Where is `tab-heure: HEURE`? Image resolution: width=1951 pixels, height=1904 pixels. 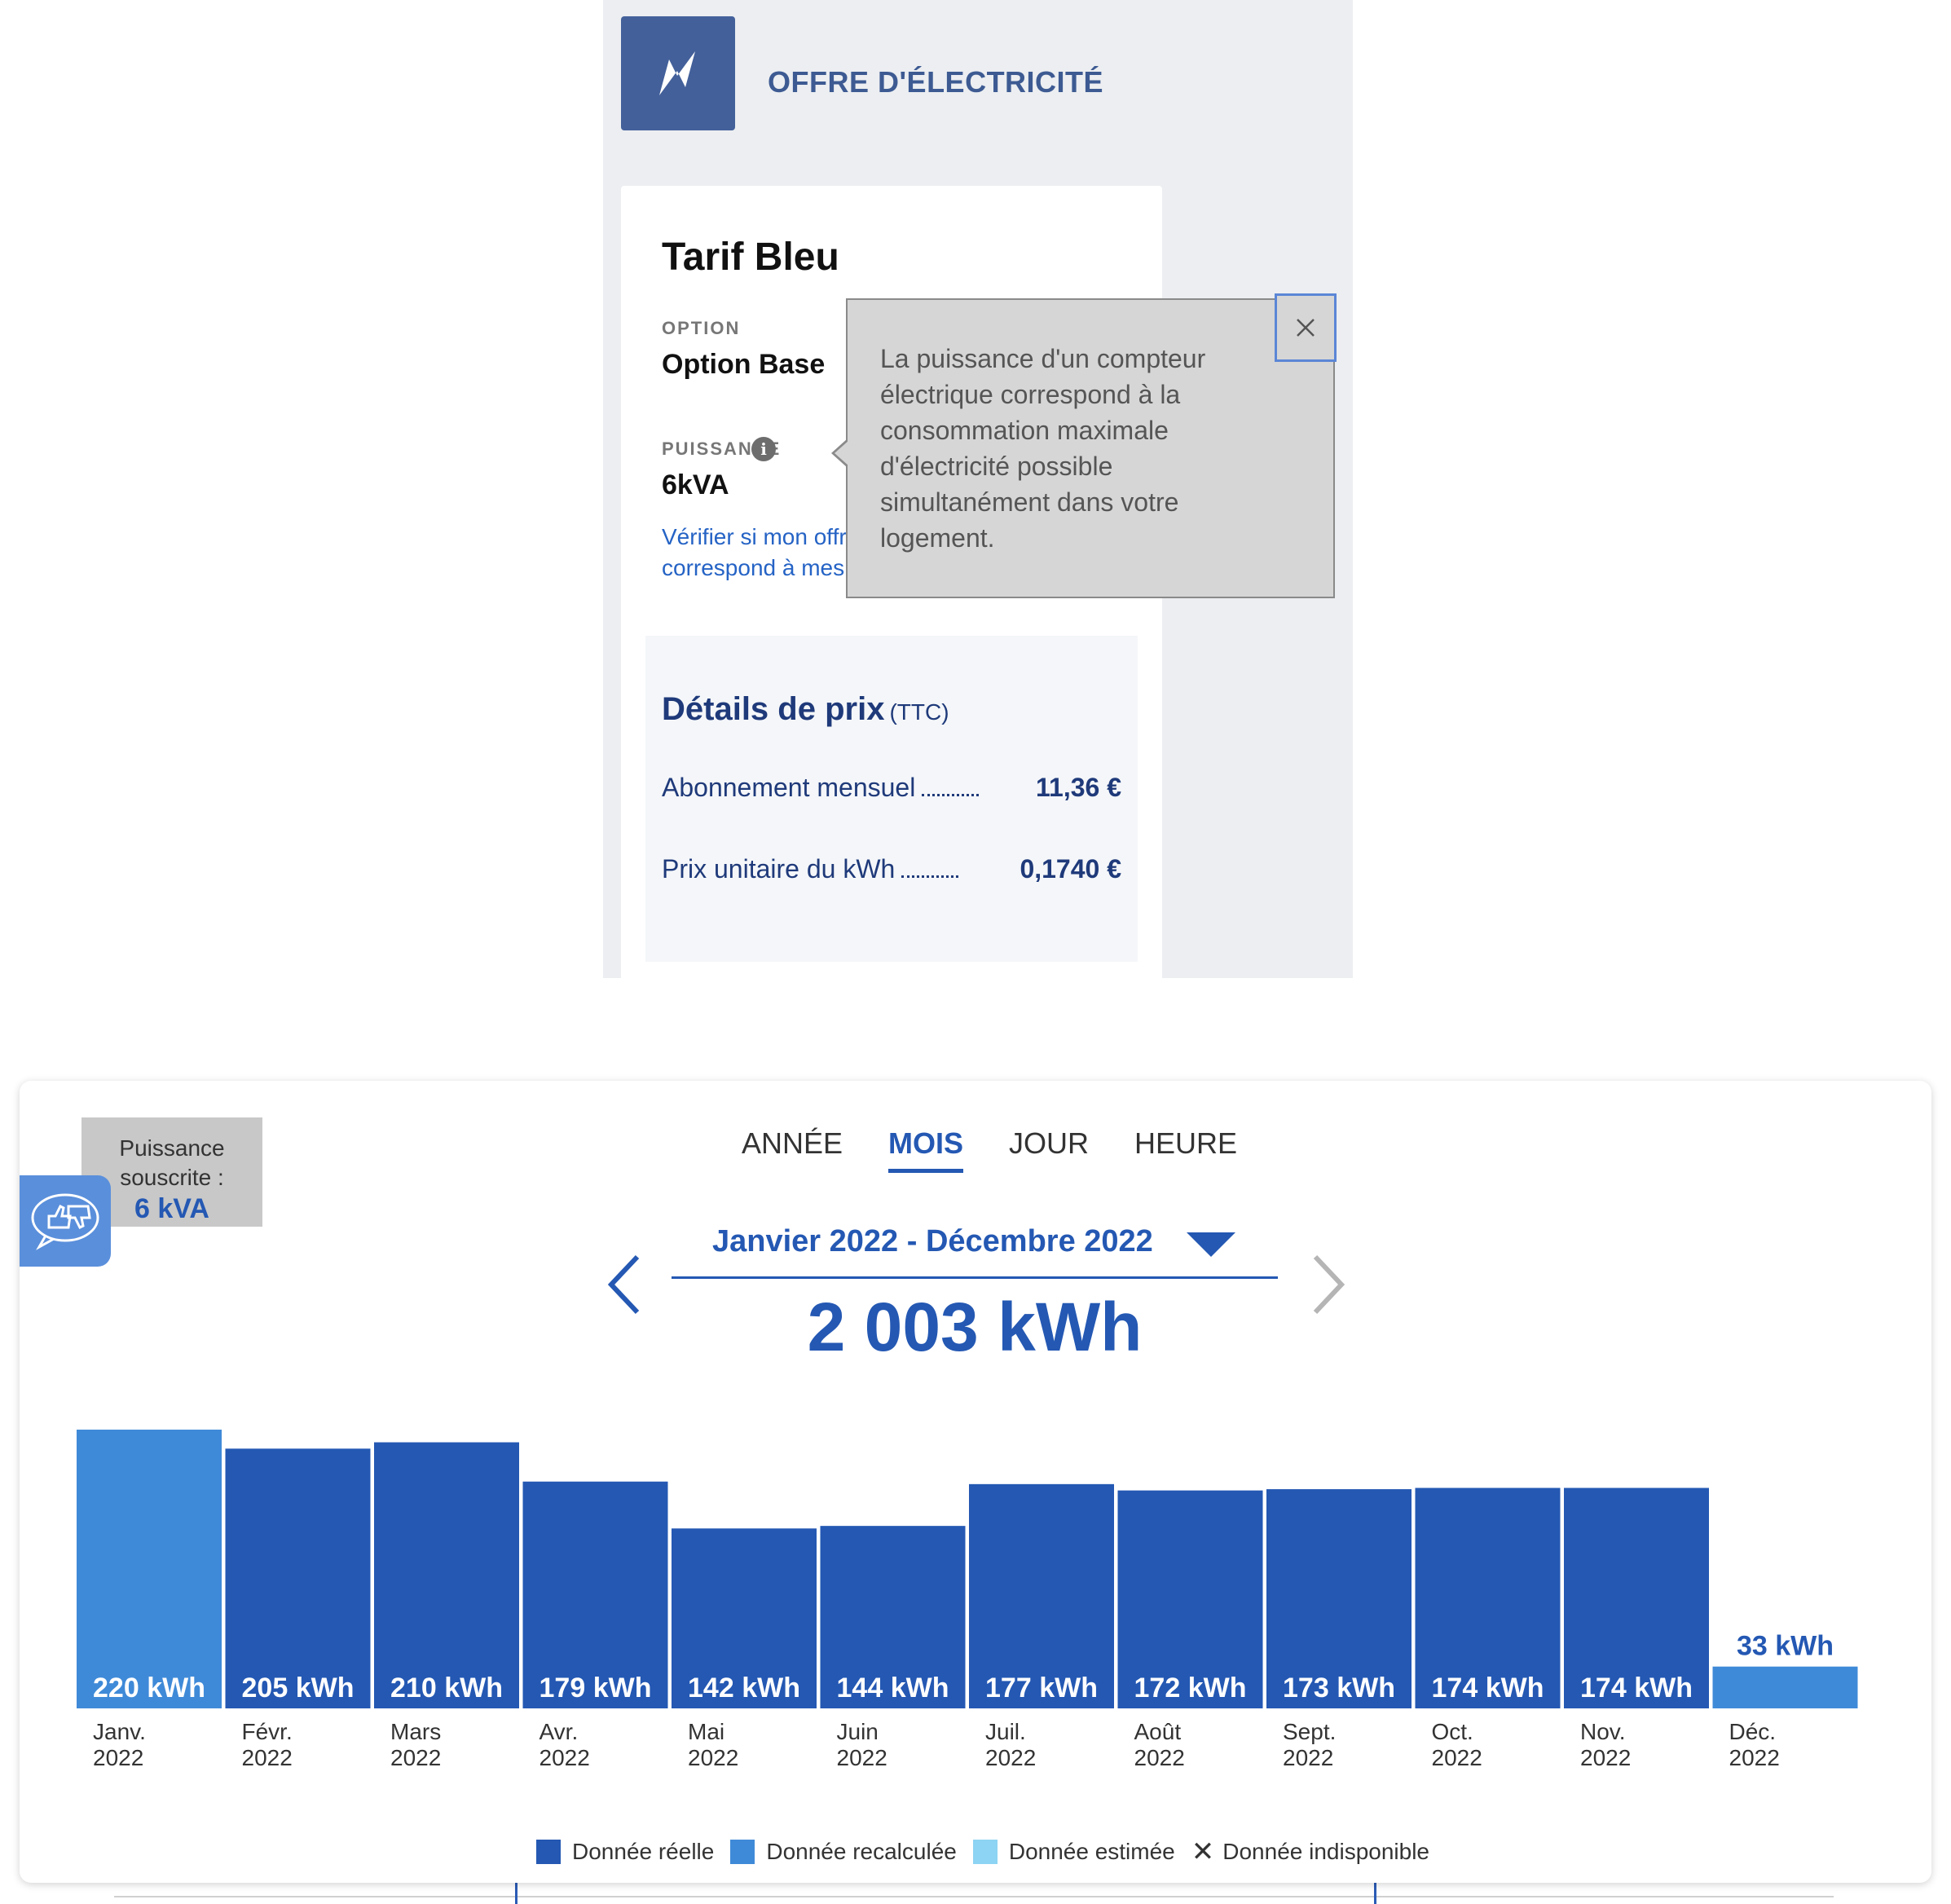
tab-heure: HEURE is located at coordinates (1185, 1149).